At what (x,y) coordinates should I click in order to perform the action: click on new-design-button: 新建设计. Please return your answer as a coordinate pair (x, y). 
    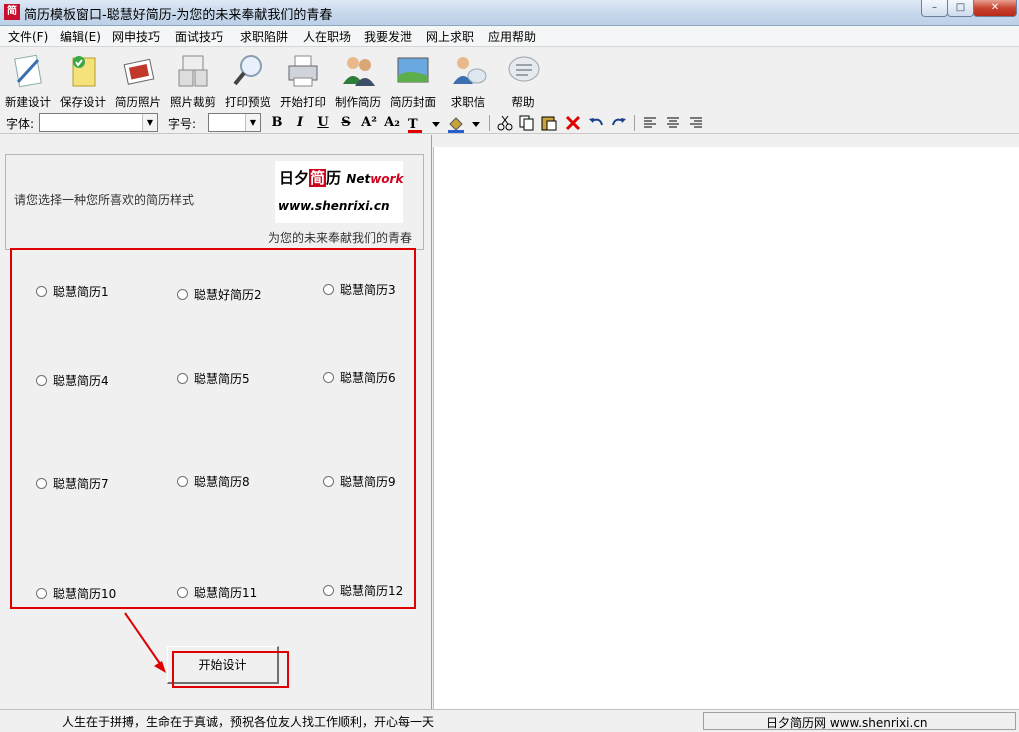
    Looking at the image, I should click on (28, 81).